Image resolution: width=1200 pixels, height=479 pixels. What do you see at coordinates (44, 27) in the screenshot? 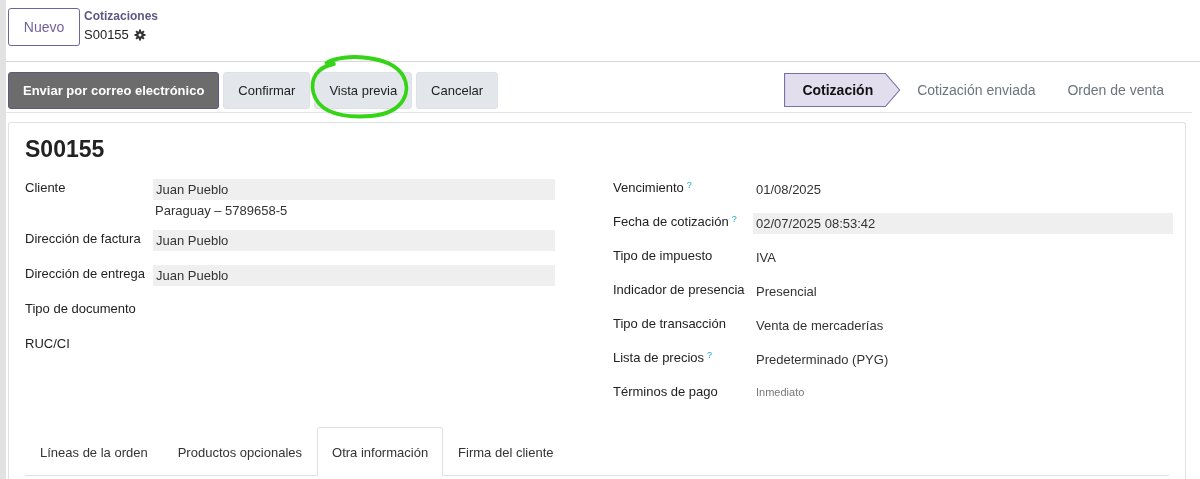
I see `new-button: Nuevo` at bounding box center [44, 27].